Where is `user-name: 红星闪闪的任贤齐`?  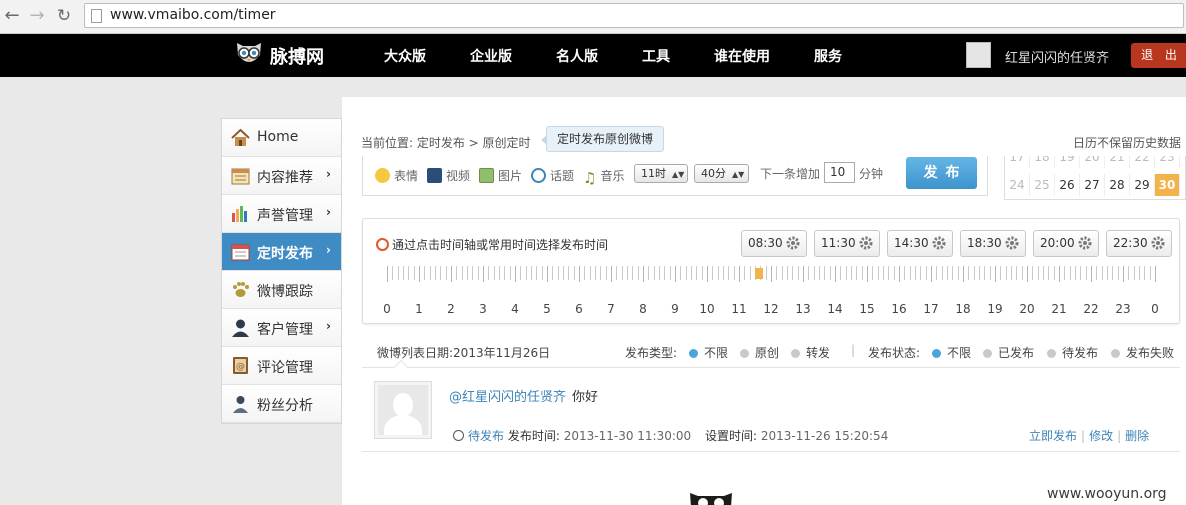 user-name: 红星闪闪的任贤齐 is located at coordinates (1057, 56).